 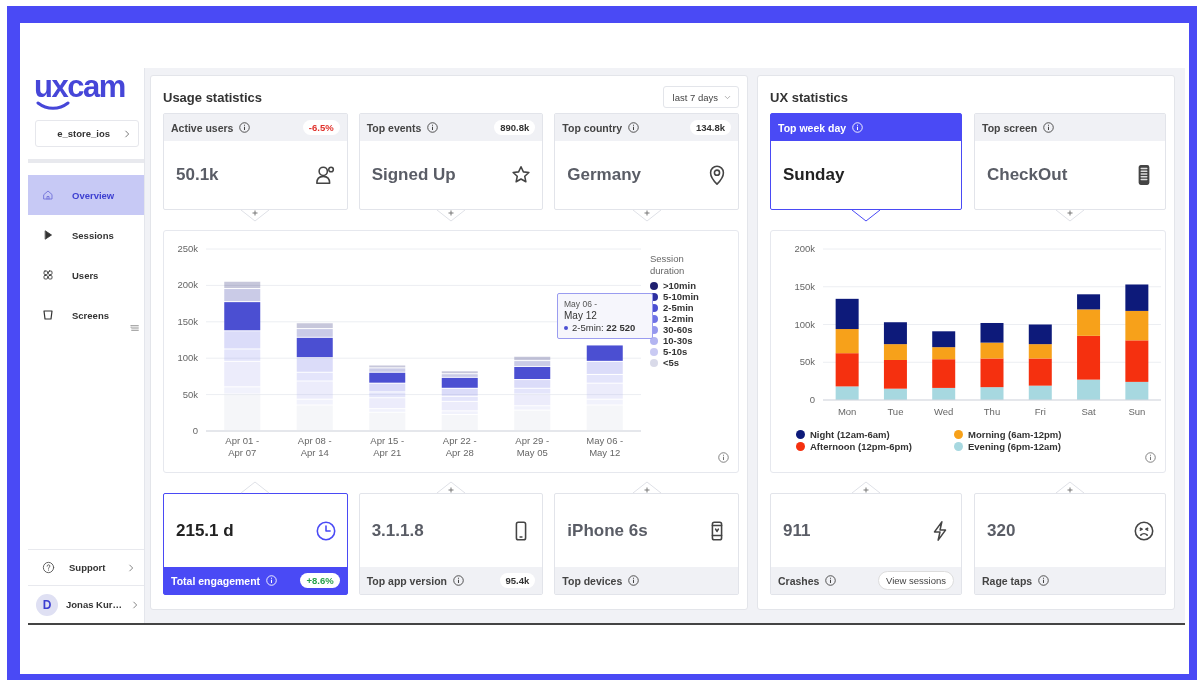 I want to click on nav-item: Overview, so click(x=86, y=195).